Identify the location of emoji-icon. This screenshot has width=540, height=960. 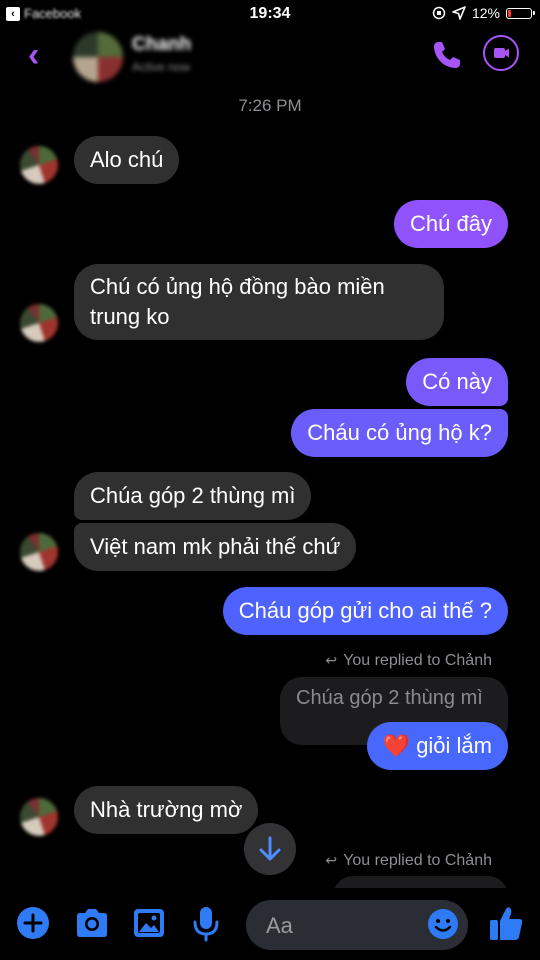
(443, 924).